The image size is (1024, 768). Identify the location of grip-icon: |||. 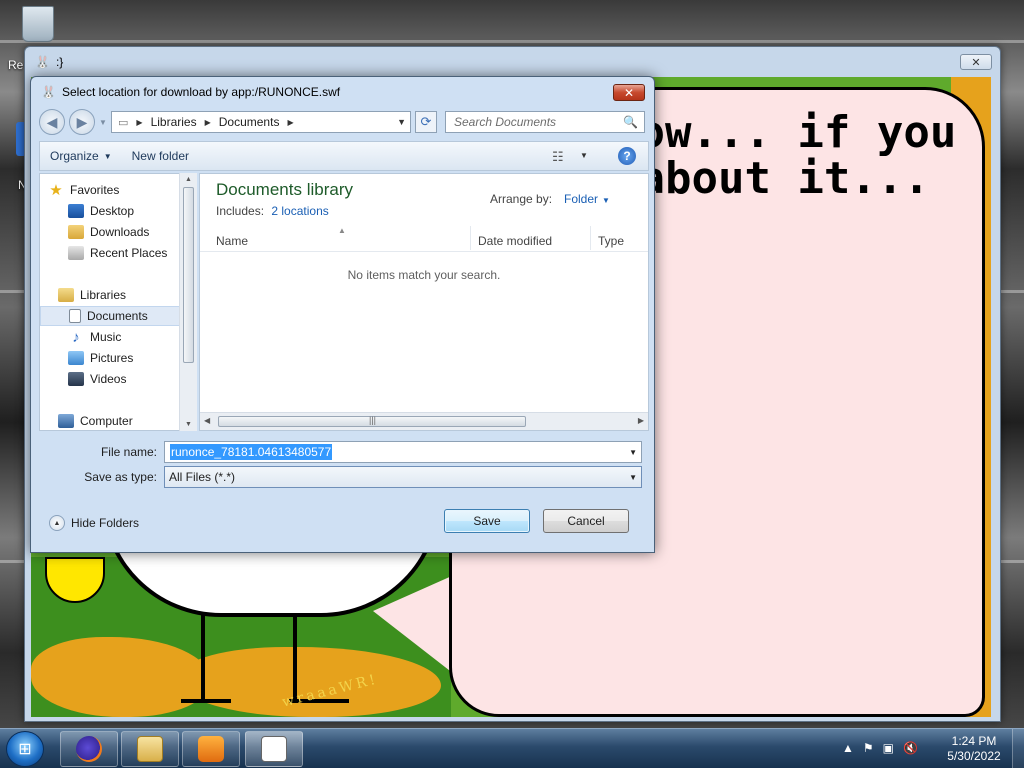
(373, 420).